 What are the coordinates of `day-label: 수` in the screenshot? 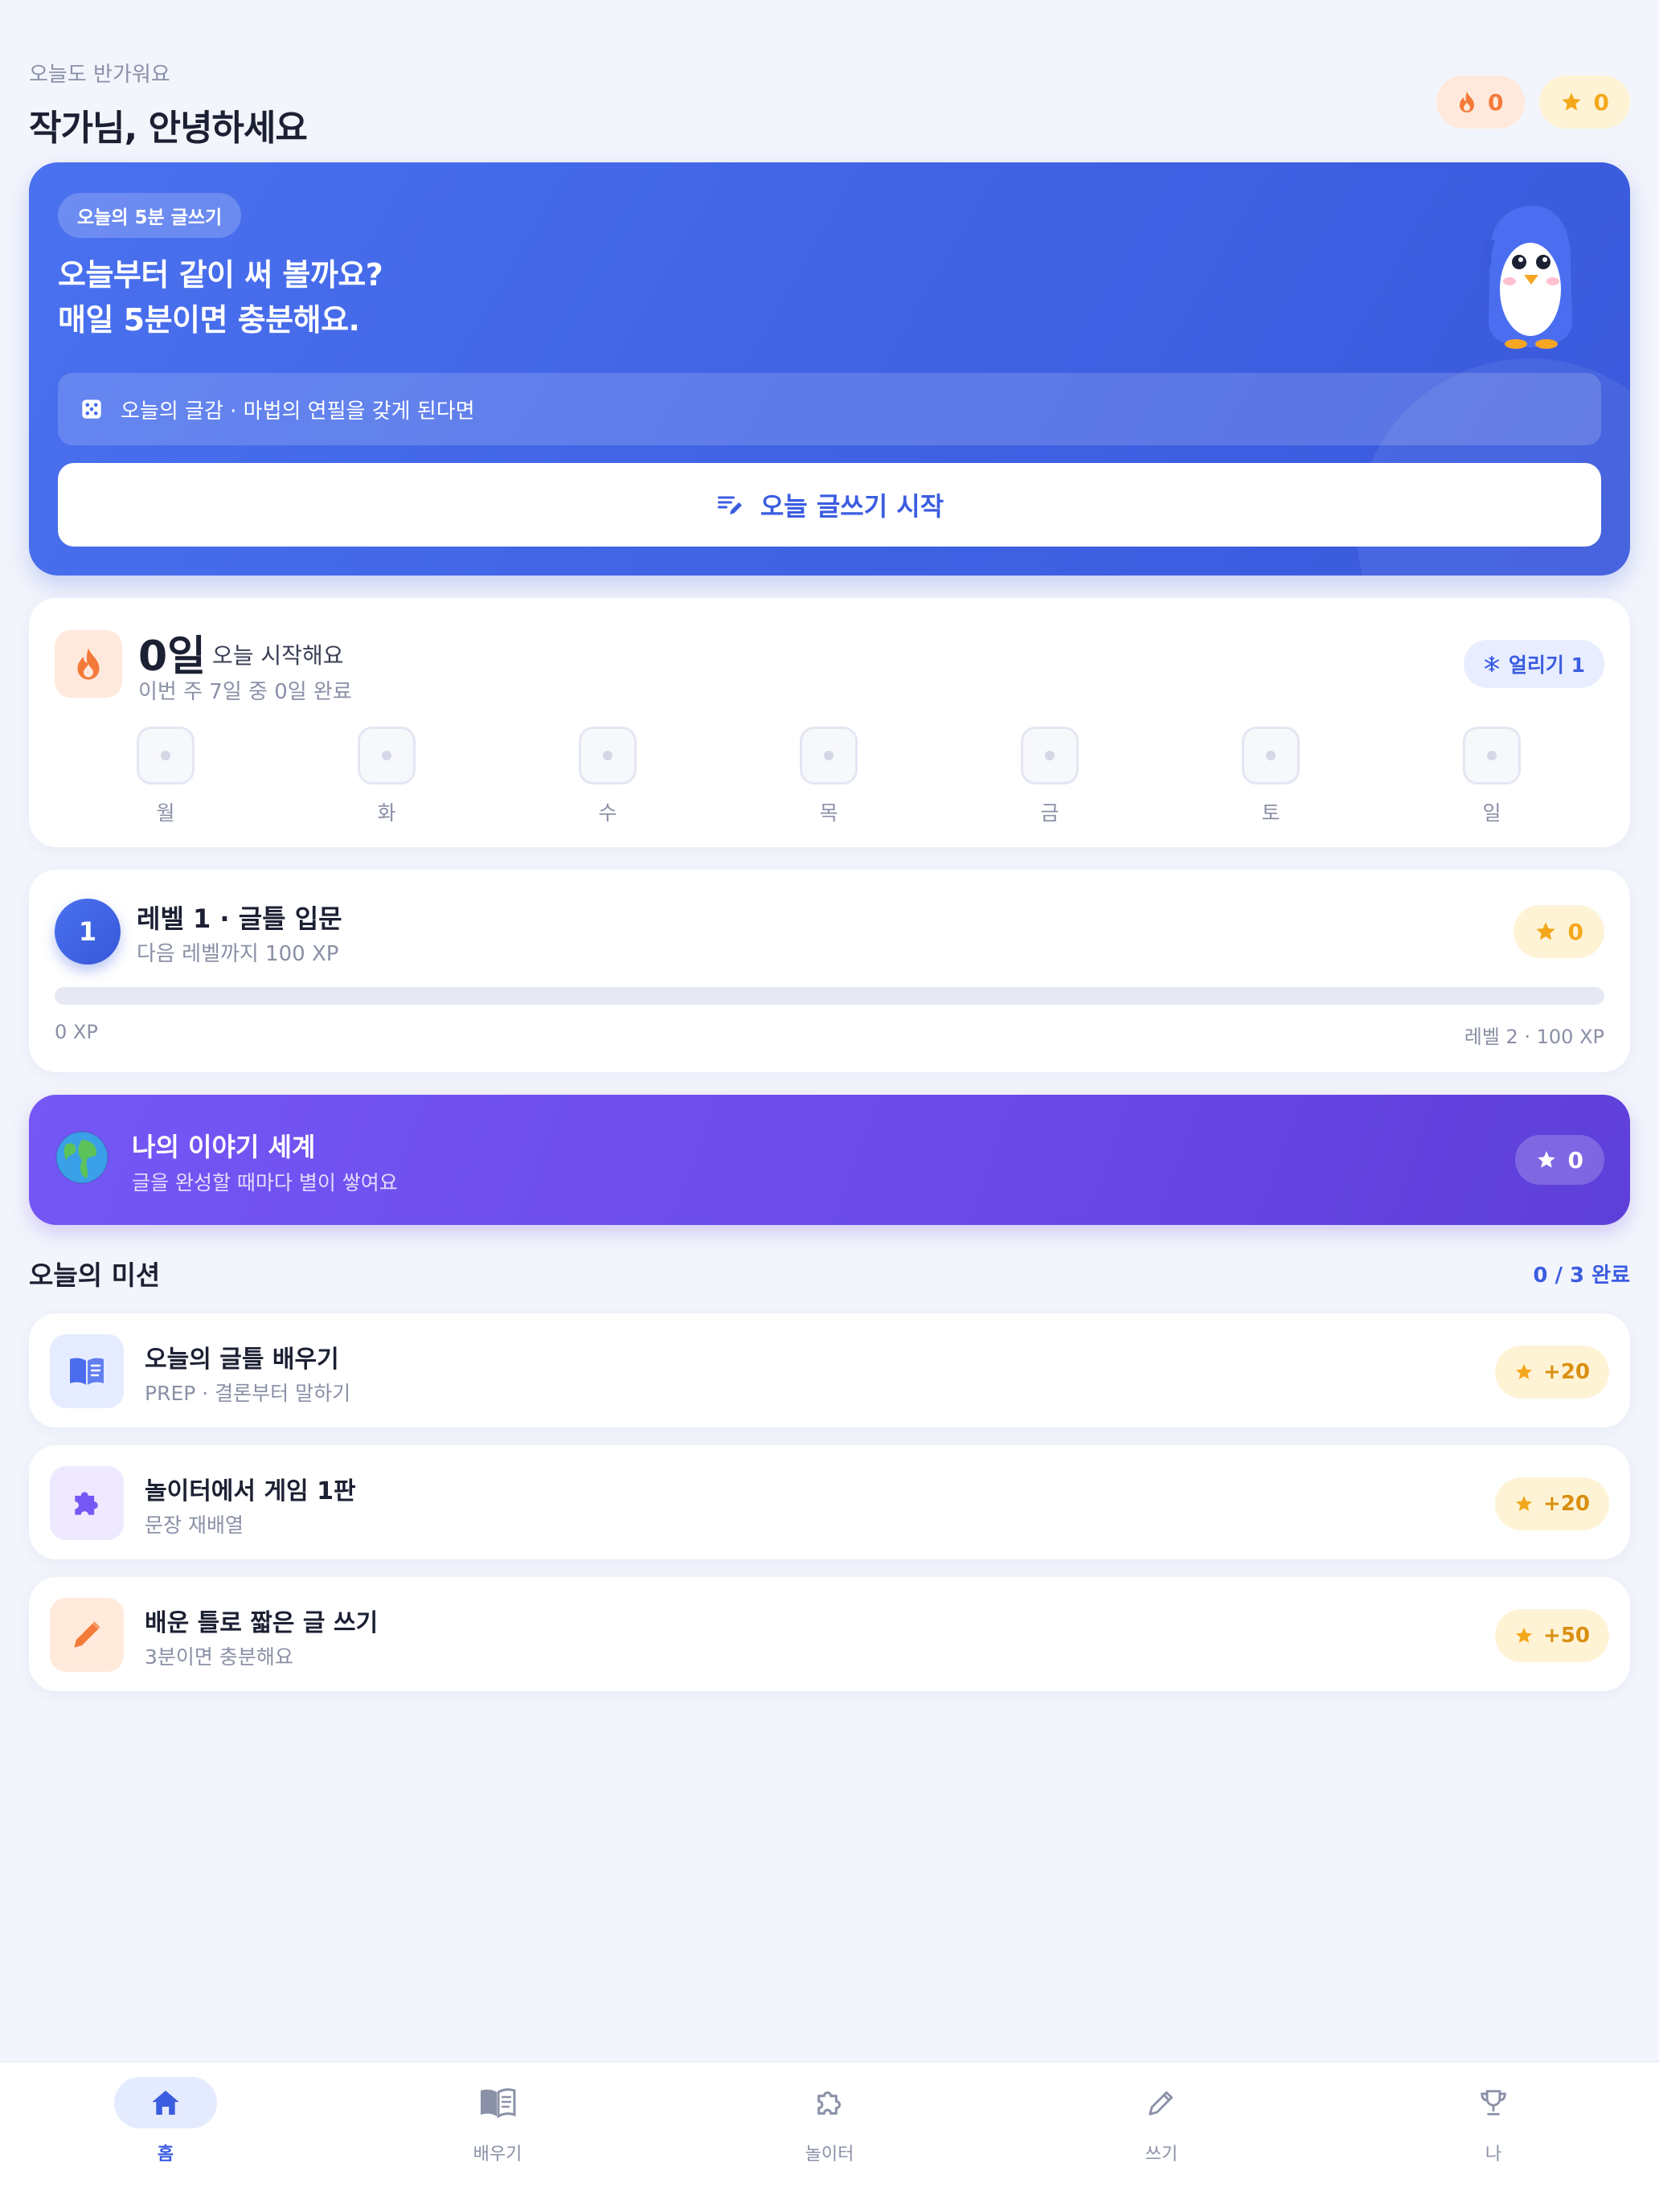 It's located at (607, 813).